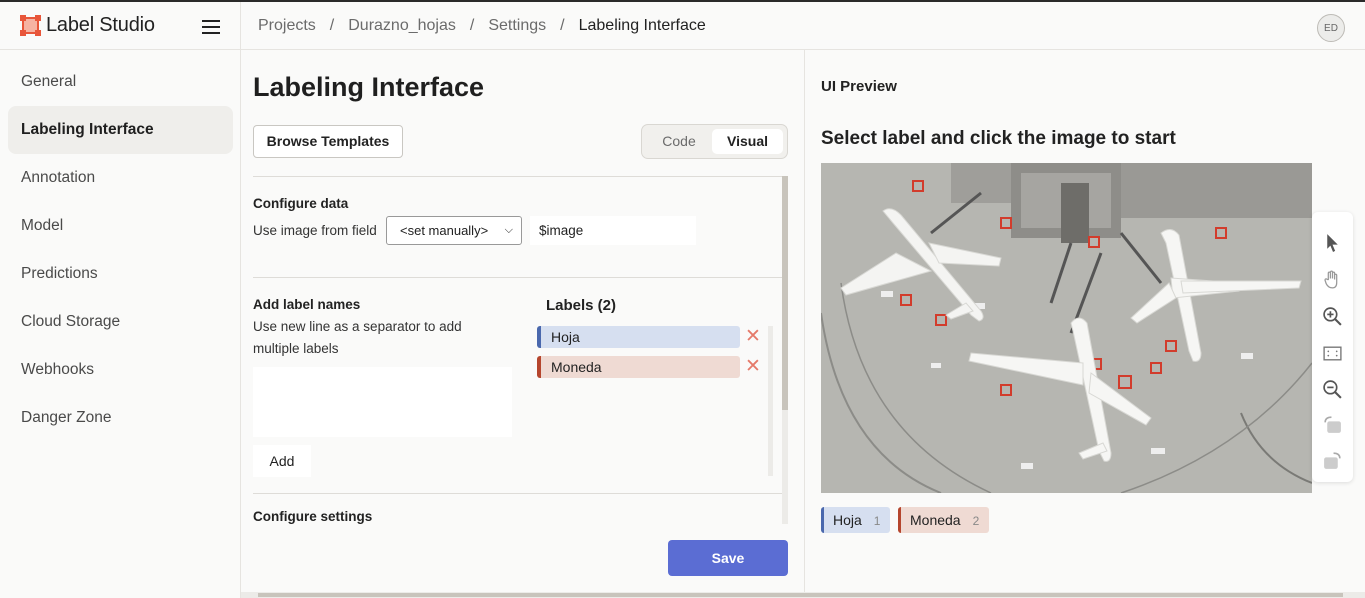 This screenshot has height=598, width=1365. Describe the element at coordinates (315, 230) in the screenshot. I see `image-field-label: Use image from field` at that location.